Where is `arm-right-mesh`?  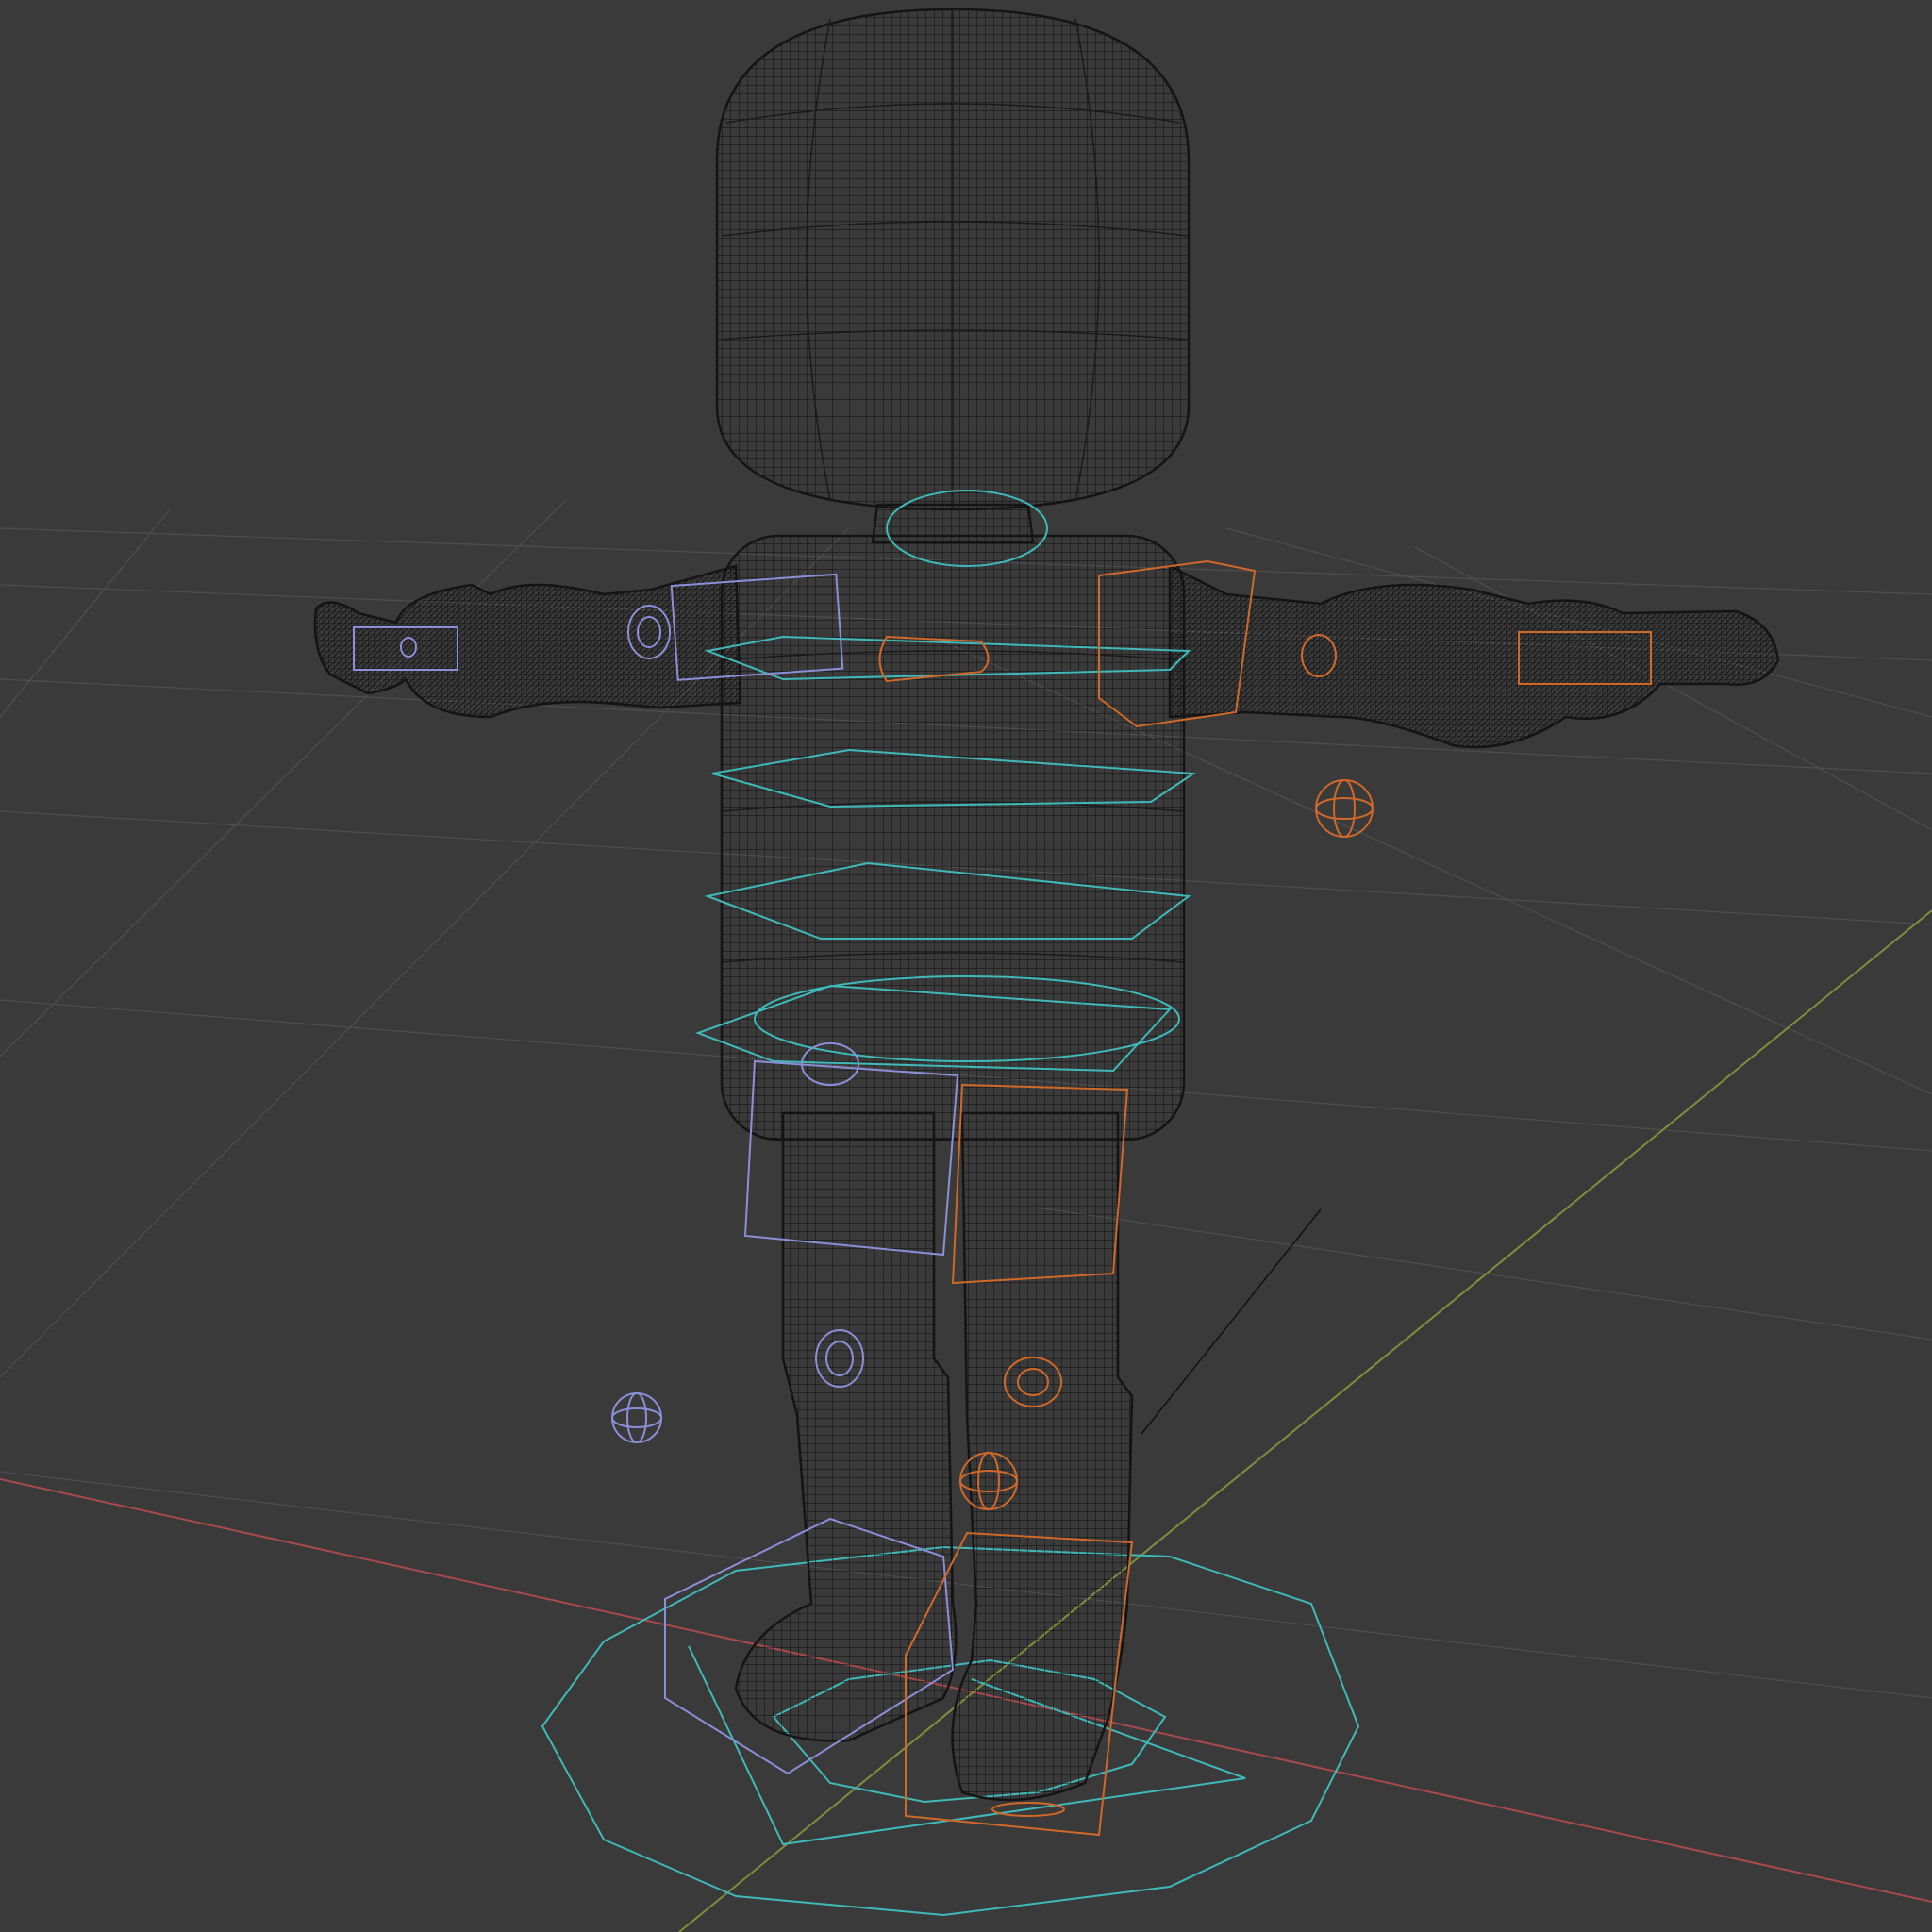 arm-right-mesh is located at coordinates (1474, 656).